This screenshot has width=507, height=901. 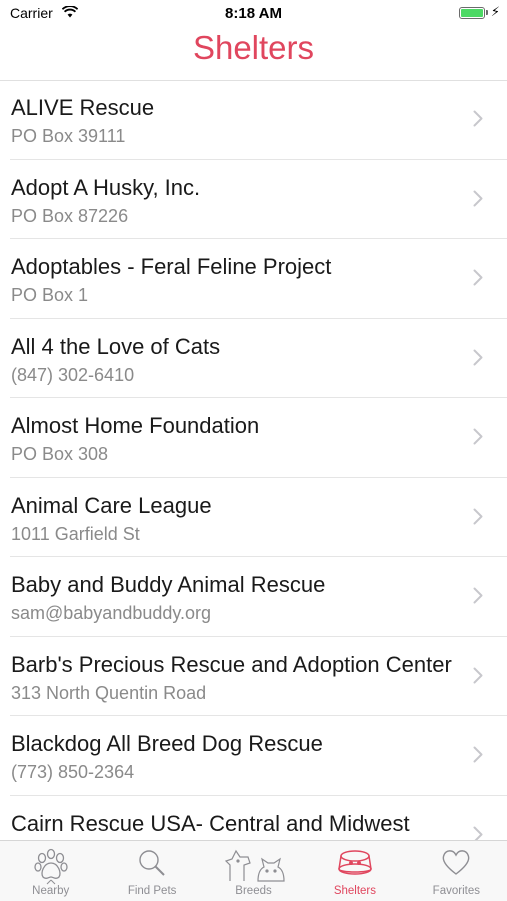 I want to click on shelter-row: Almost Home Foundation PO Box 308, so click(x=253, y=438).